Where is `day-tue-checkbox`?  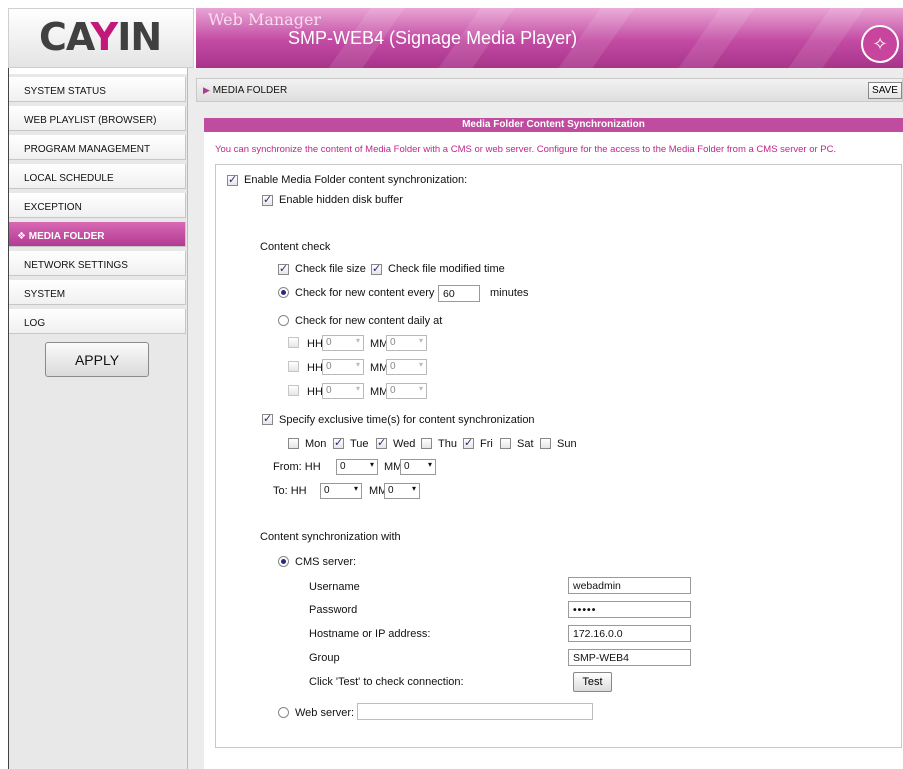 day-tue-checkbox is located at coordinates (338, 442).